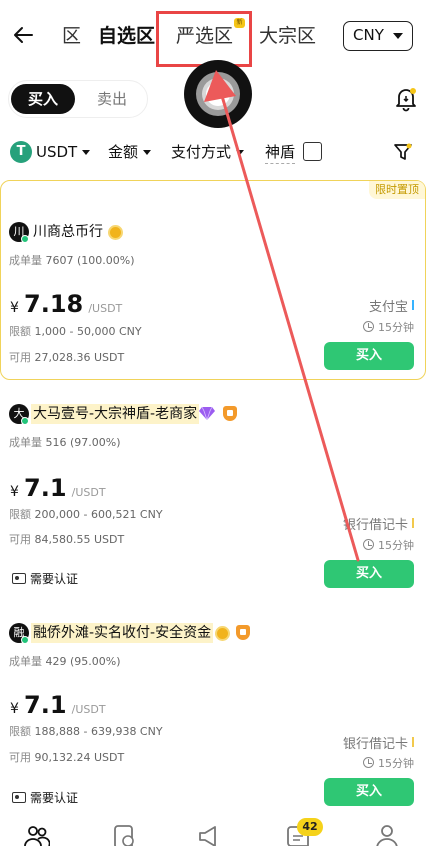  I want to click on payment-filter: 支付方式, so click(208, 152).